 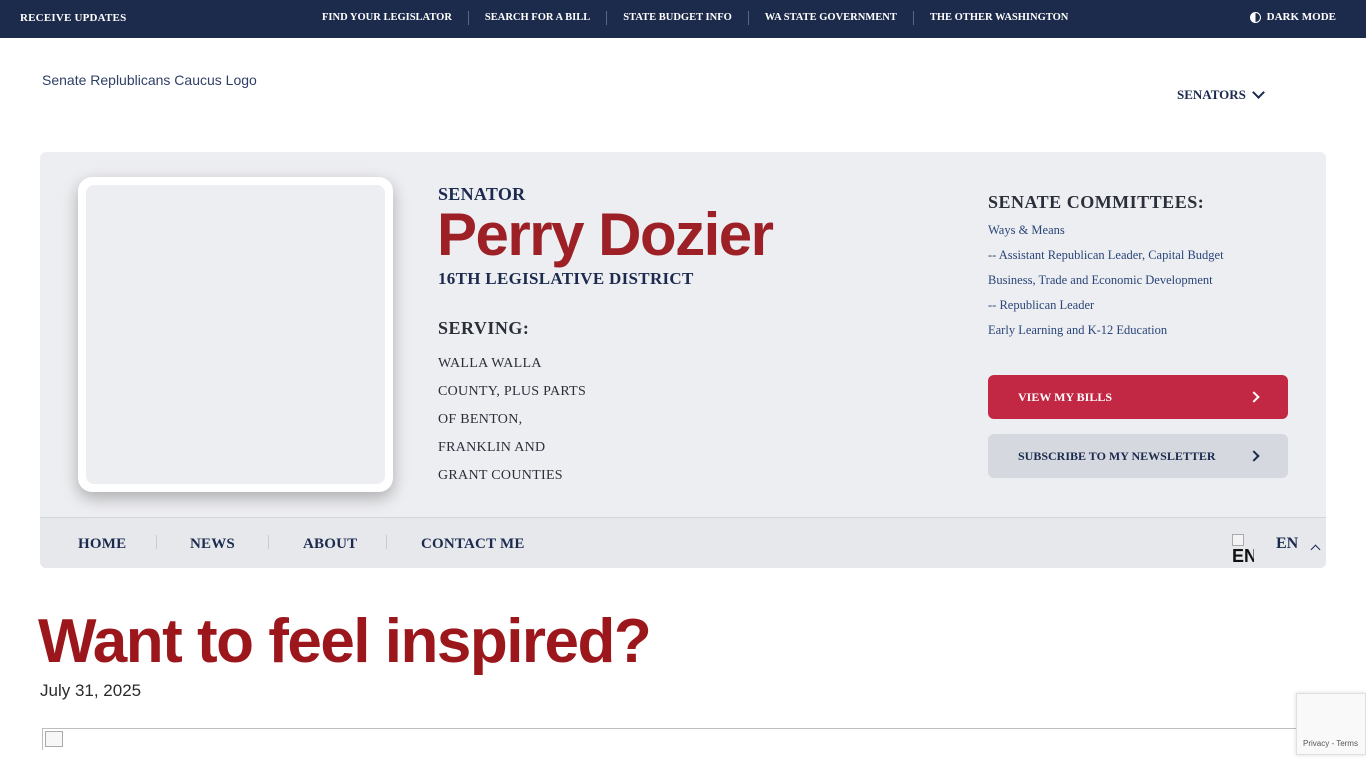 What do you see at coordinates (1138, 397) in the screenshot?
I see `view-bills-button: VIEW MY BILLS` at bounding box center [1138, 397].